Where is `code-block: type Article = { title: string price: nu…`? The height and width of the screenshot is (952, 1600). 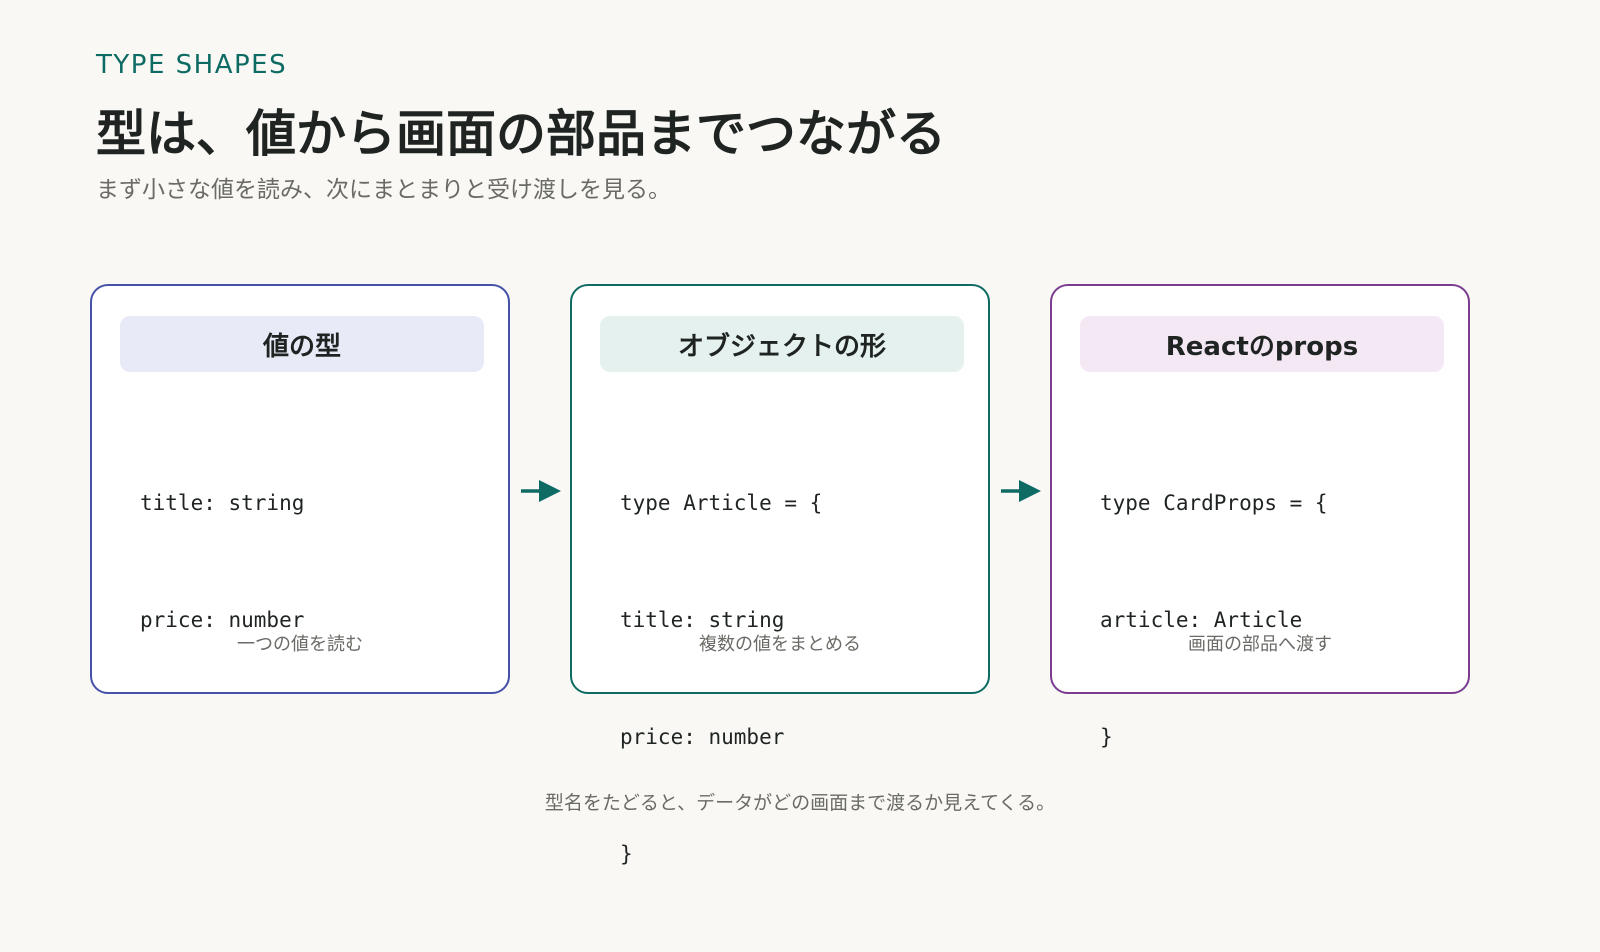
code-block: type Article = { title: string price: nu… is located at coordinates (721, 679).